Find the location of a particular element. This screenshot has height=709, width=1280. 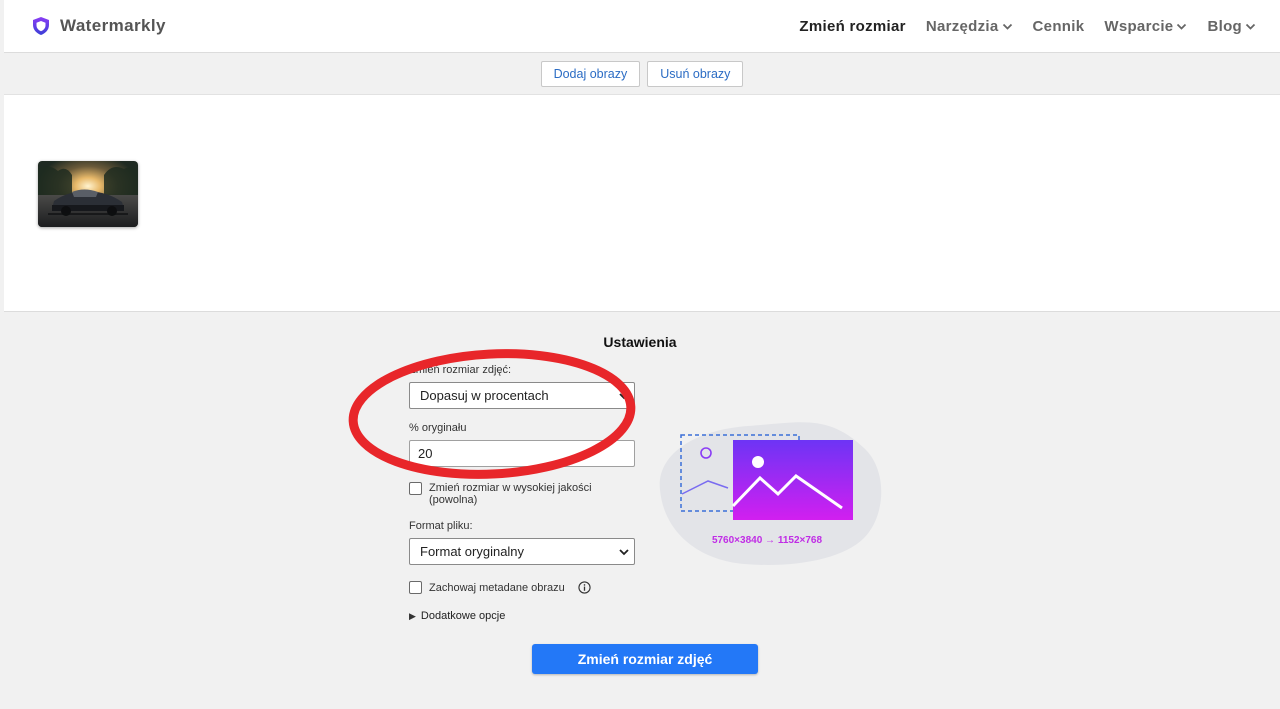

metadata-checkbox is located at coordinates (415, 587).